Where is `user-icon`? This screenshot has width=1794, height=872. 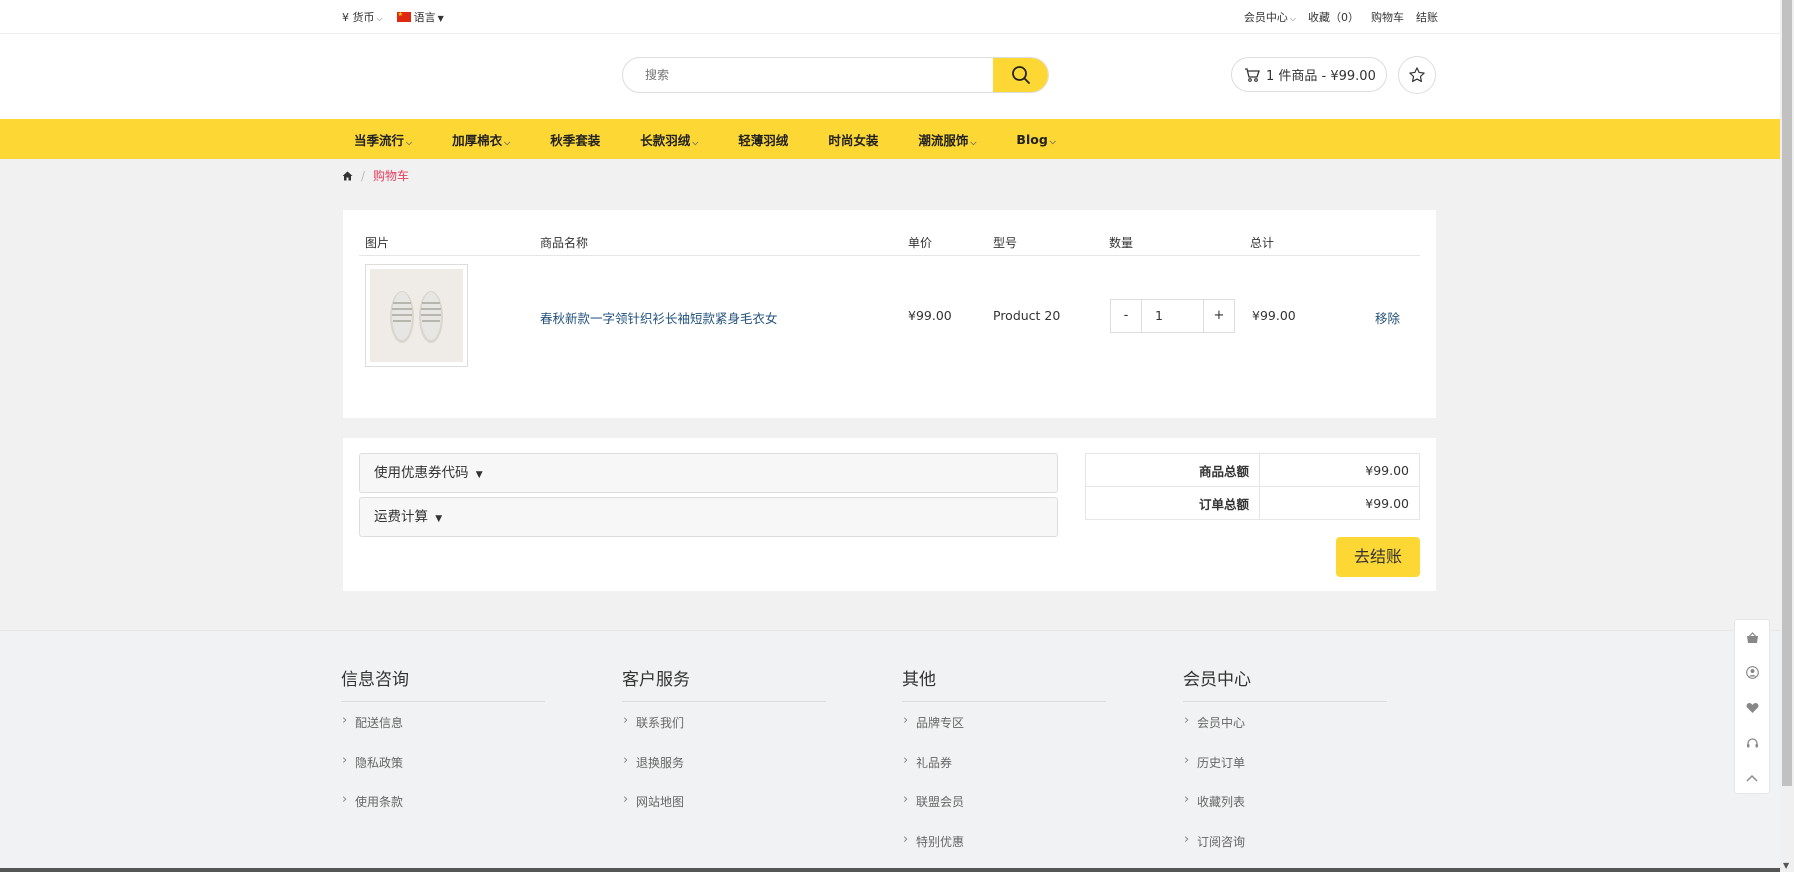
user-icon is located at coordinates (1752, 672).